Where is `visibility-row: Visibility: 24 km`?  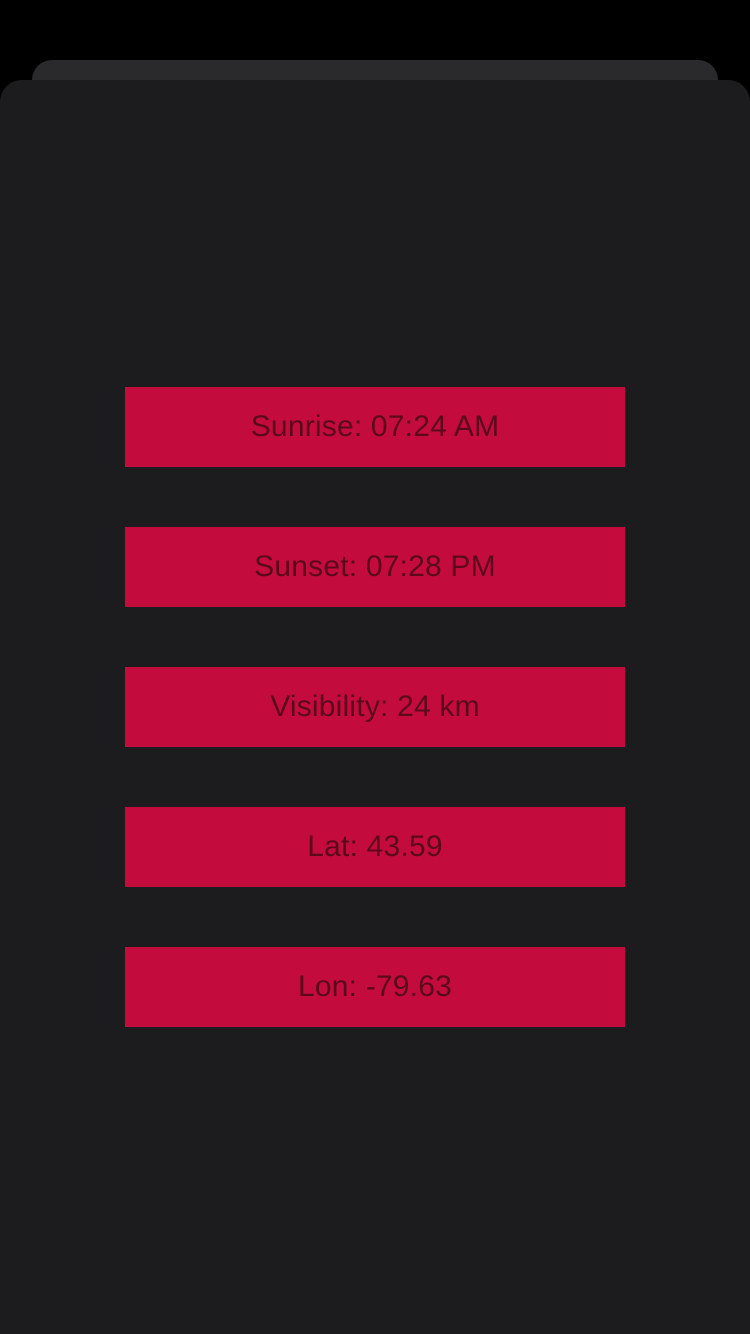
visibility-row: Visibility: 24 km is located at coordinates (375, 707).